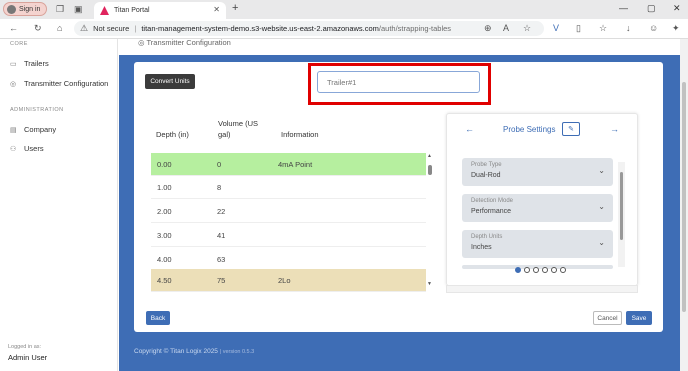 This screenshot has width=688, height=371. Describe the element at coordinates (529, 129) in the screenshot. I see `probe-settings-title: Probe Settings` at that location.